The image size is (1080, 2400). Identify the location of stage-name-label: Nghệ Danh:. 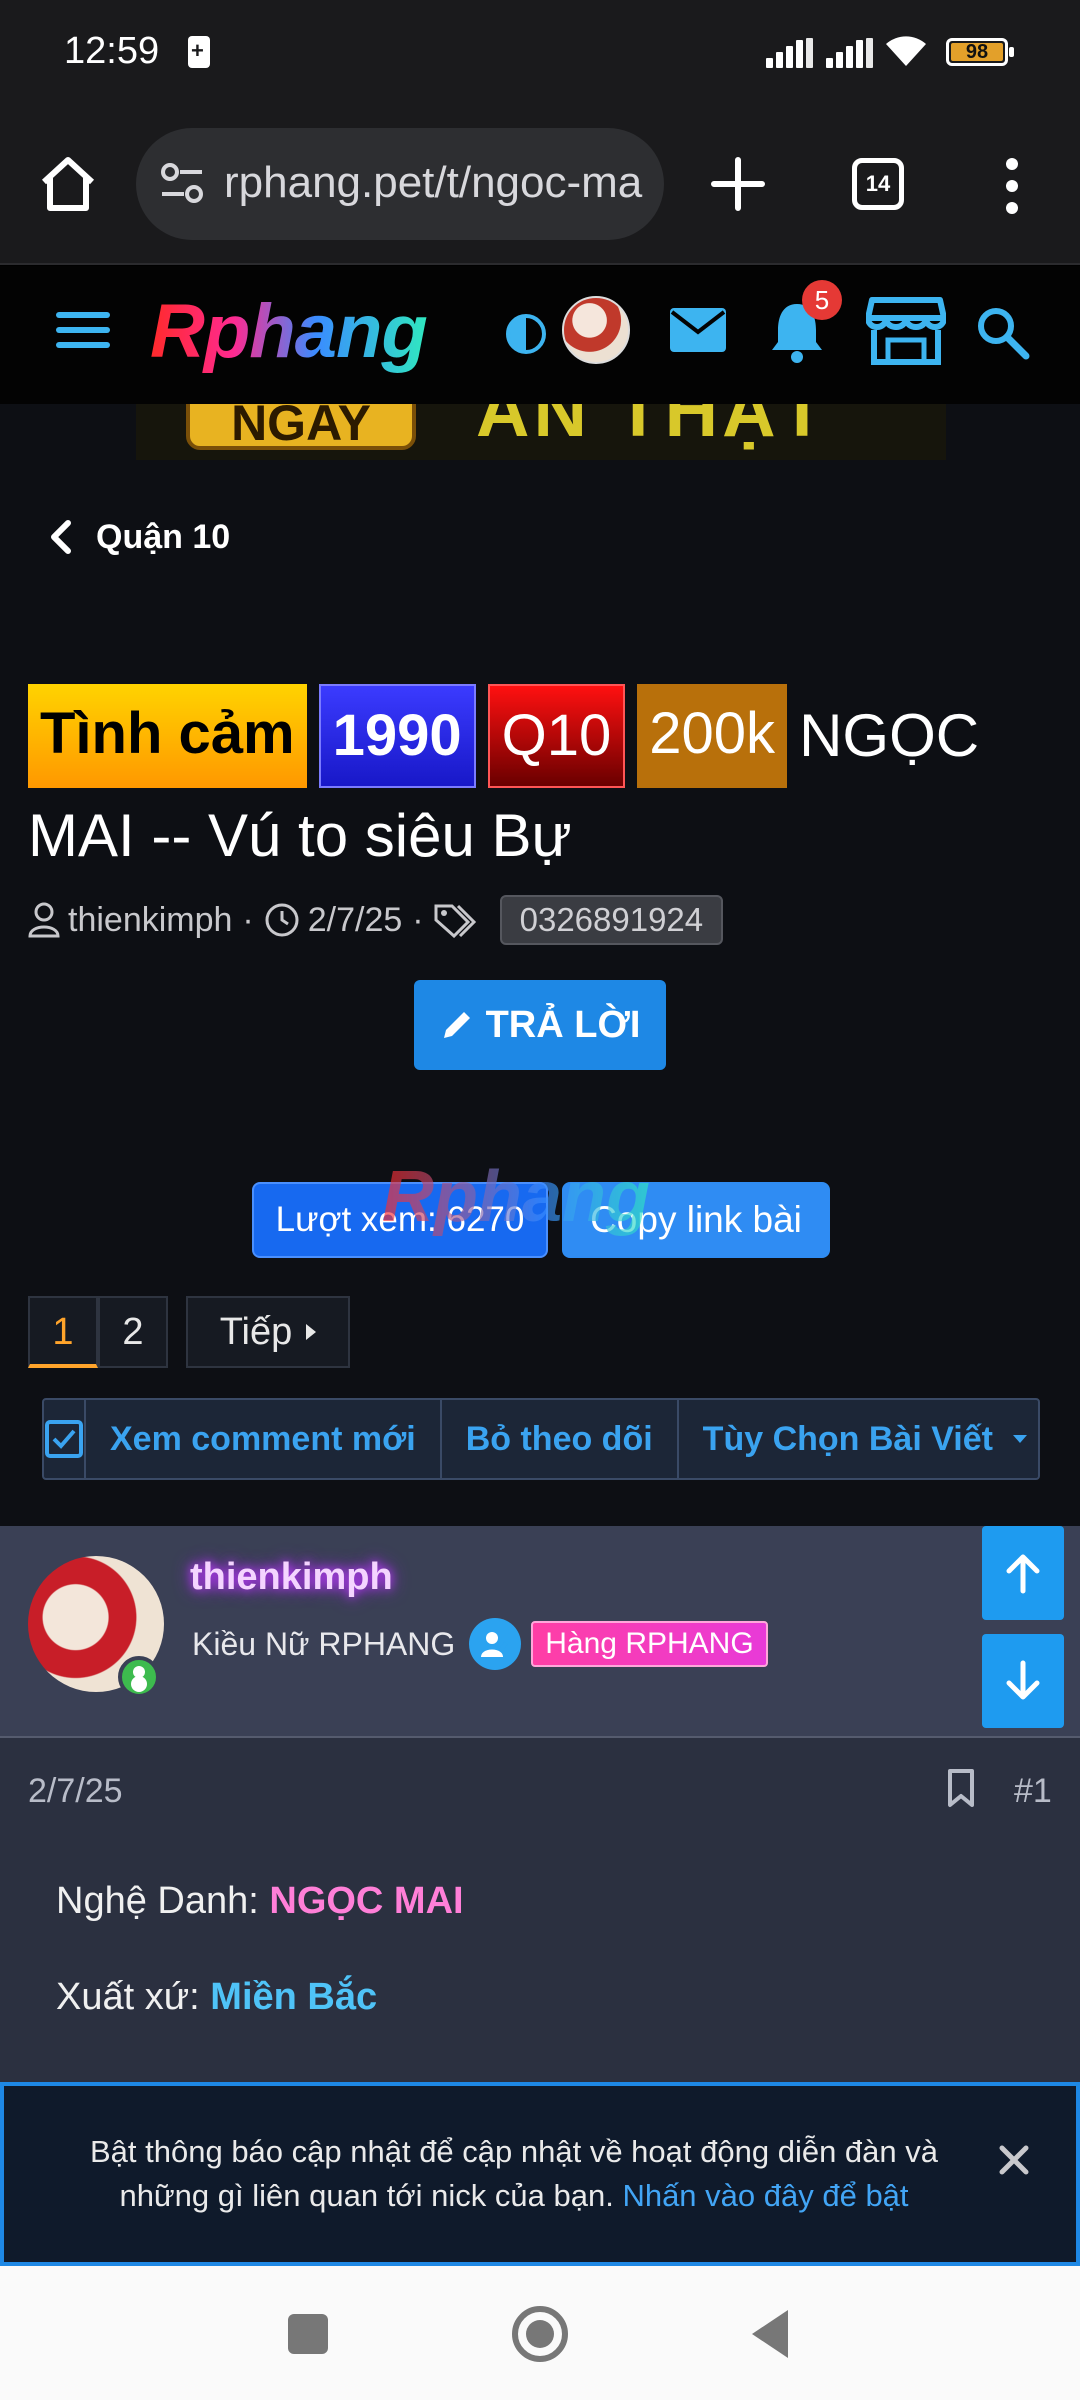
(157, 1901).